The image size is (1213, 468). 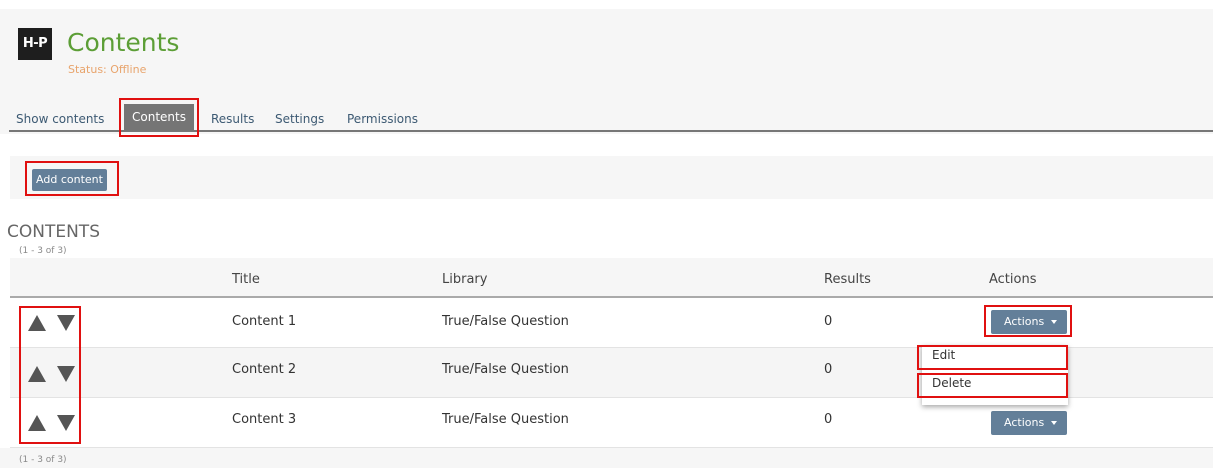 What do you see at coordinates (107, 69) in the screenshot?
I see `status-text: Status: Offline` at bounding box center [107, 69].